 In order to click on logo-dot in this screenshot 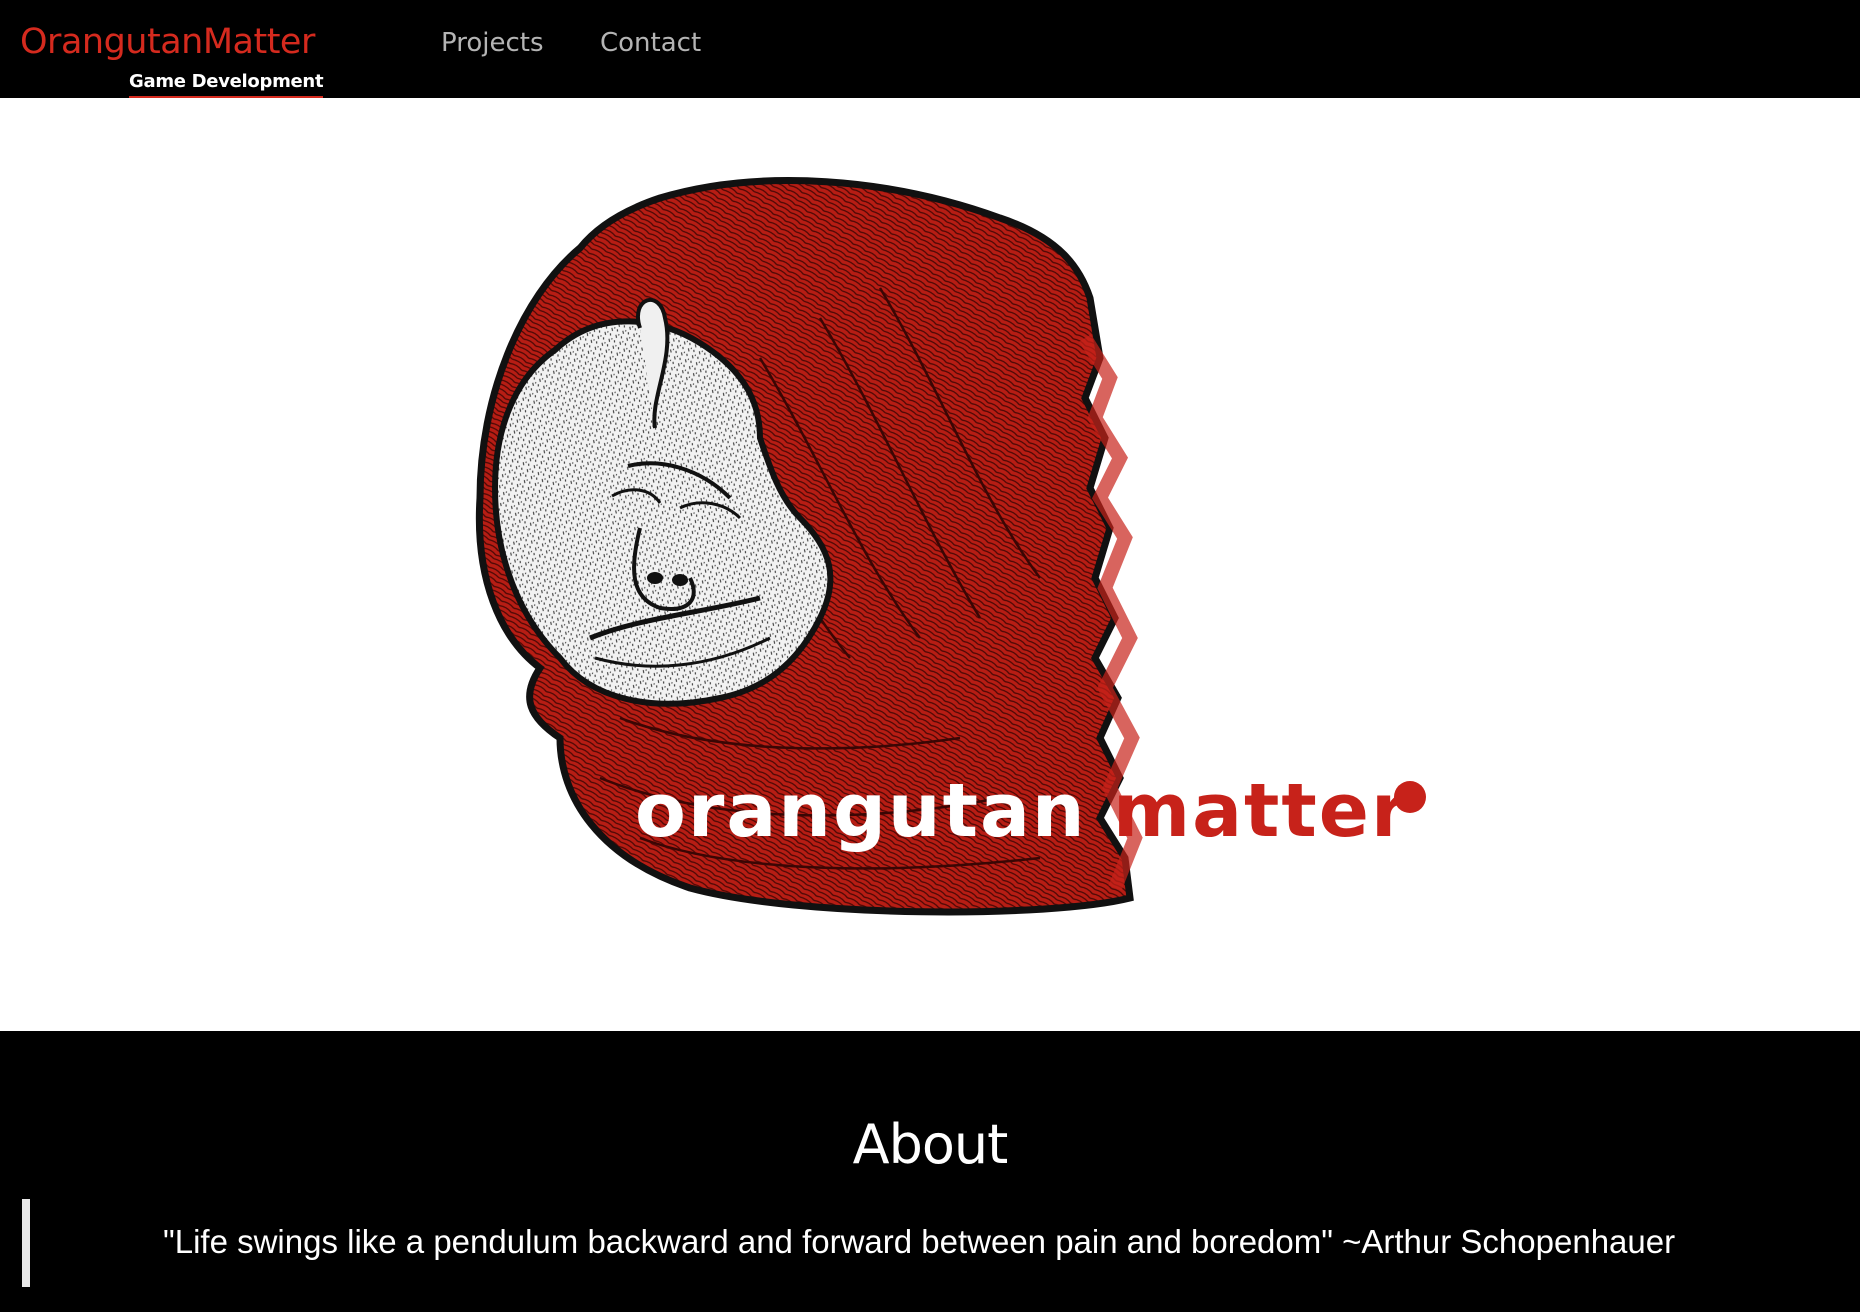, I will do `click(1410, 797)`.